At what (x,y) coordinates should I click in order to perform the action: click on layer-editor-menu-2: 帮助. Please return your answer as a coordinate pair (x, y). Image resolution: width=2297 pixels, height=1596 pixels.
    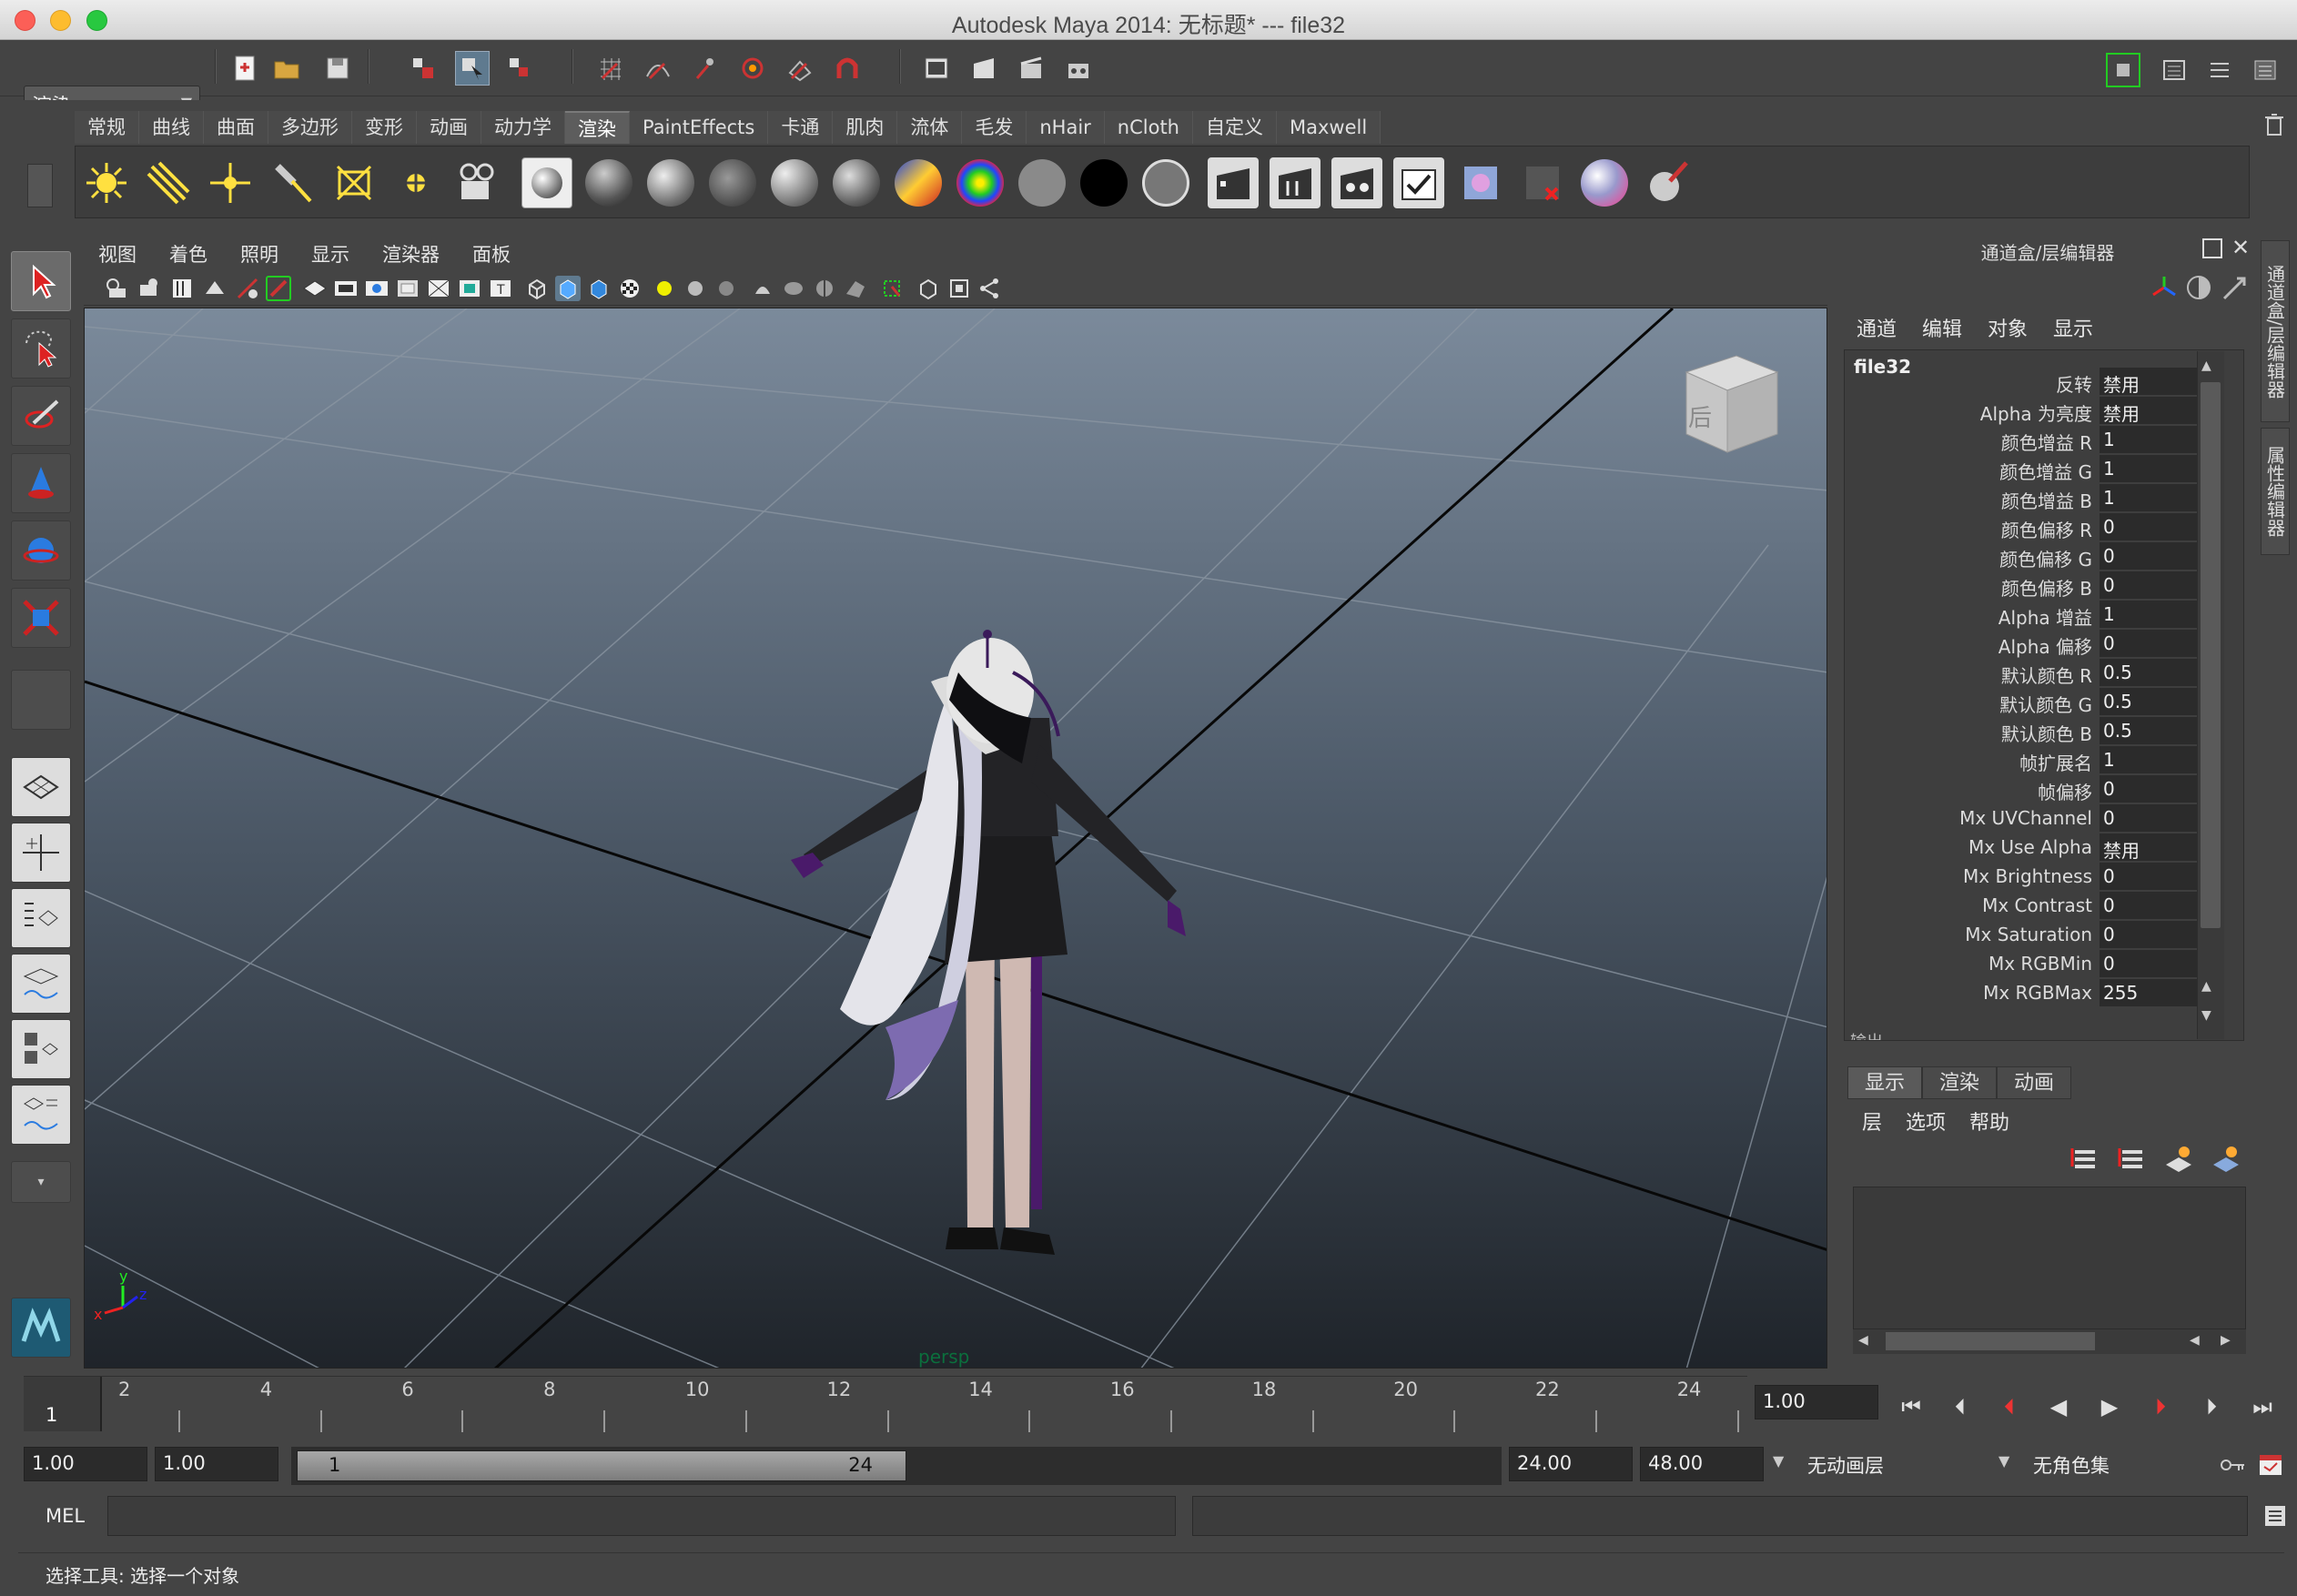
    Looking at the image, I should click on (1989, 1123).